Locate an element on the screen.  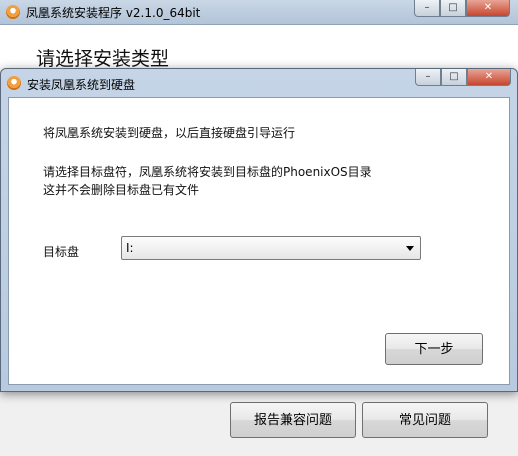
chevron-down-icon is located at coordinates (410, 248).